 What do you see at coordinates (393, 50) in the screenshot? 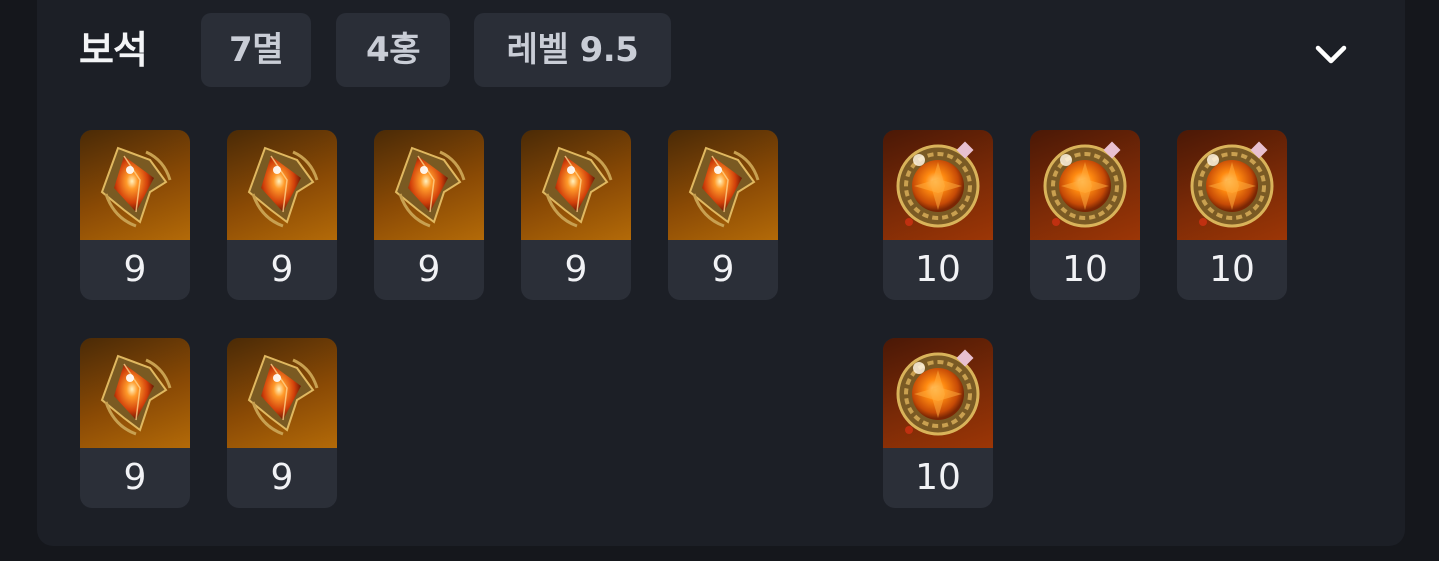
I see `badge-count-cooldown: 4홍` at bounding box center [393, 50].